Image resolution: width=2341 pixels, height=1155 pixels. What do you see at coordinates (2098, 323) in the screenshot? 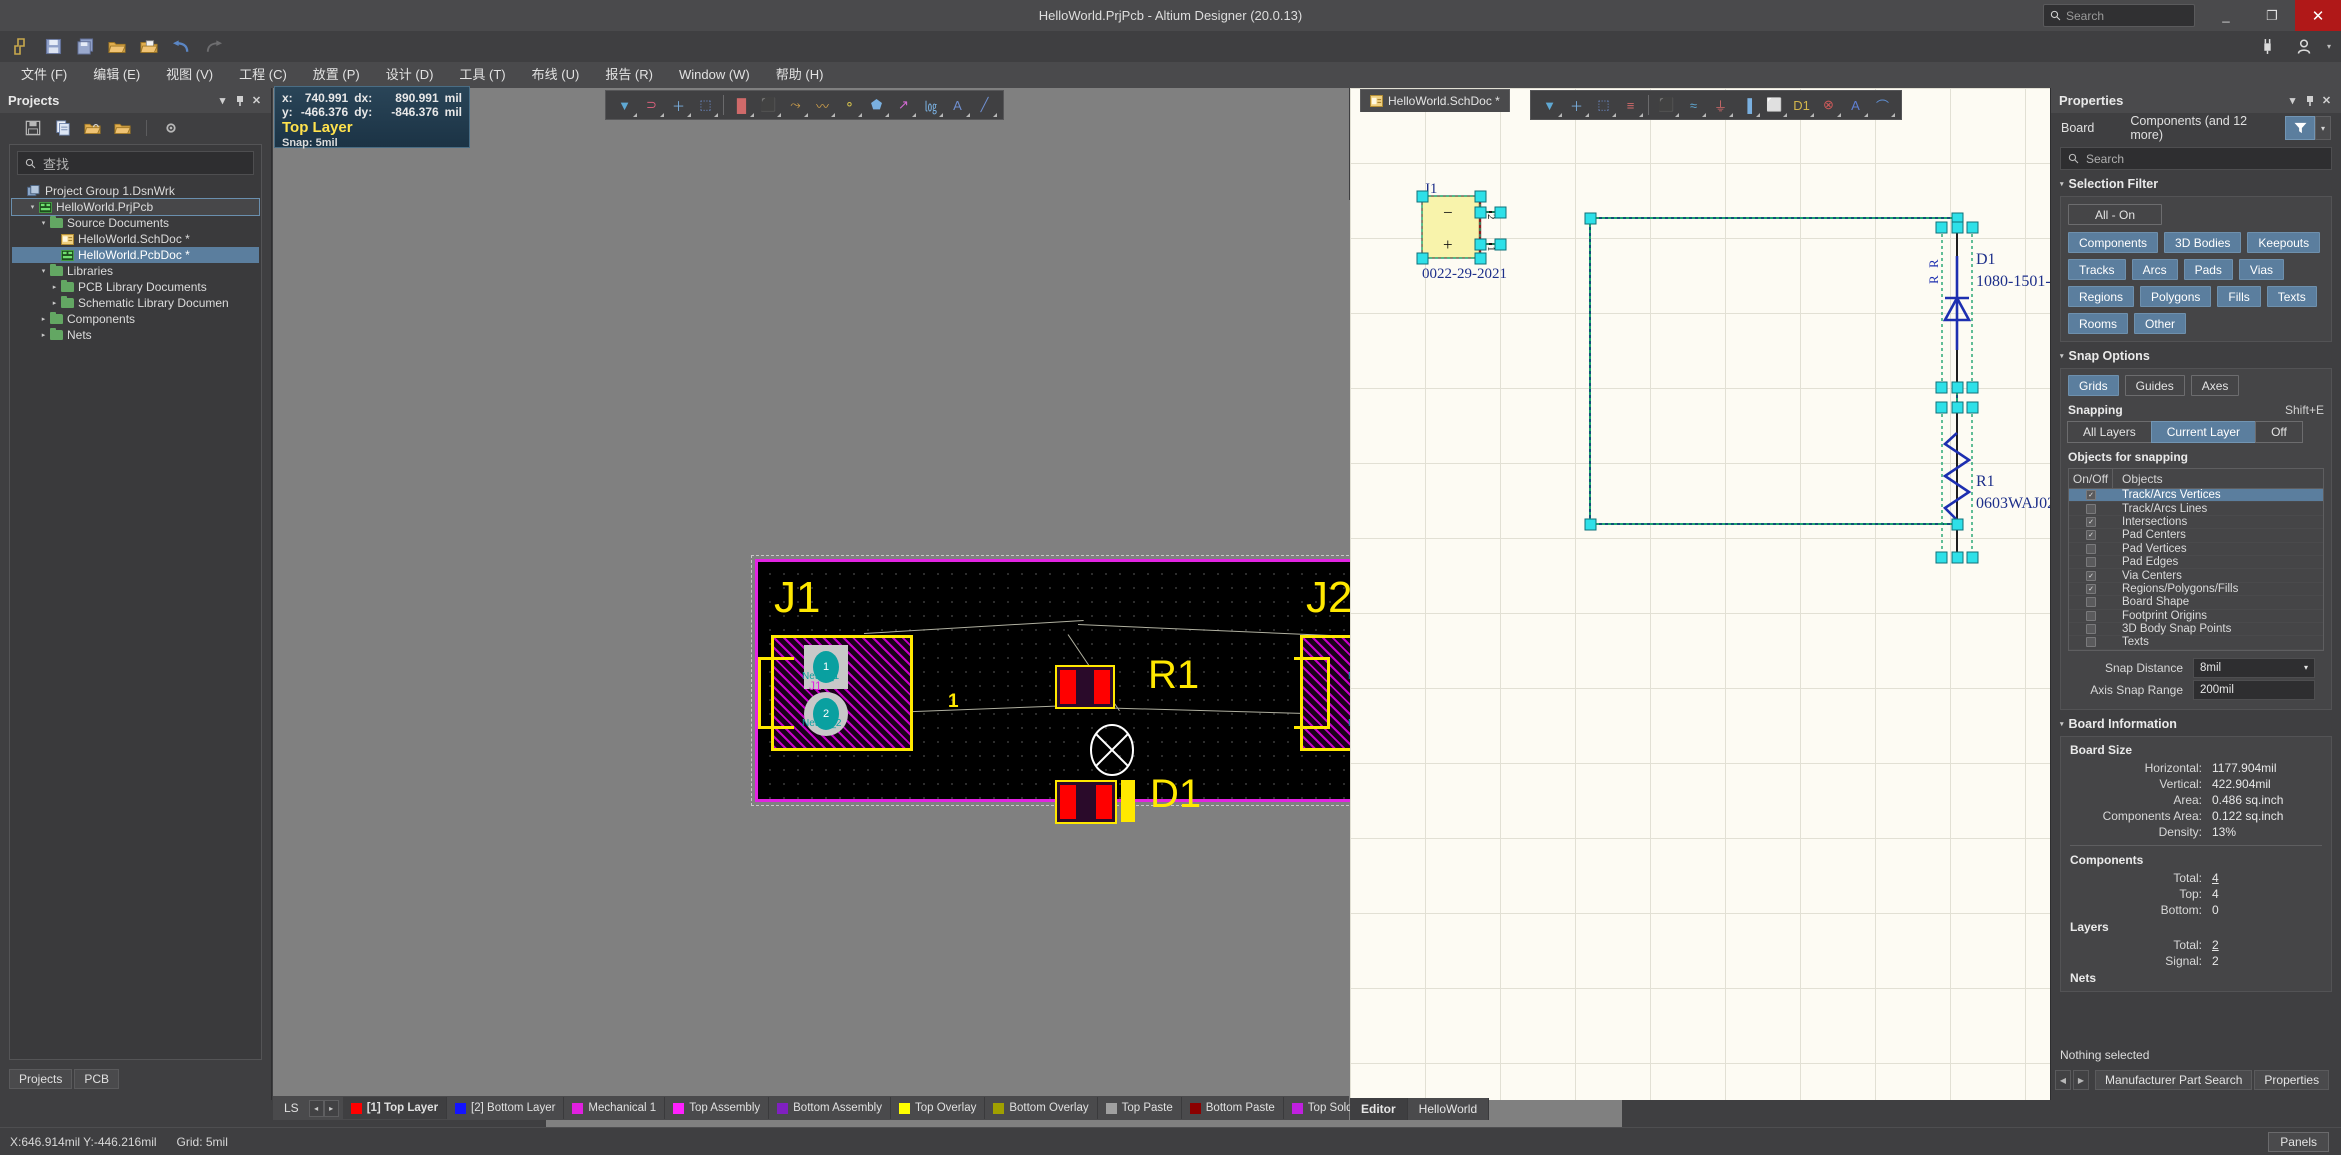
I see `filter-chip-rooms: Rooms` at bounding box center [2098, 323].